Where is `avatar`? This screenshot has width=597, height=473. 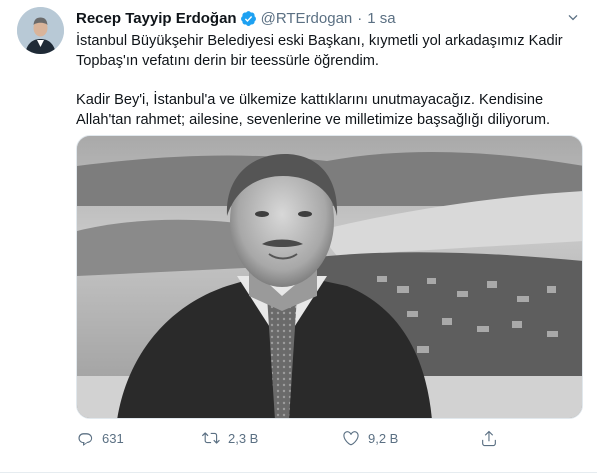 avatar is located at coordinates (40, 30).